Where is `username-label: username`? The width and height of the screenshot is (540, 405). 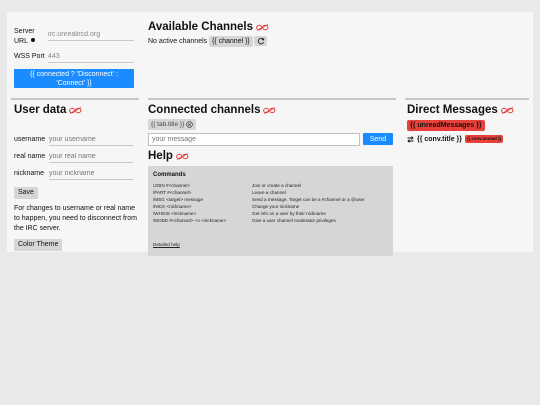 username-label: username is located at coordinates (30, 139).